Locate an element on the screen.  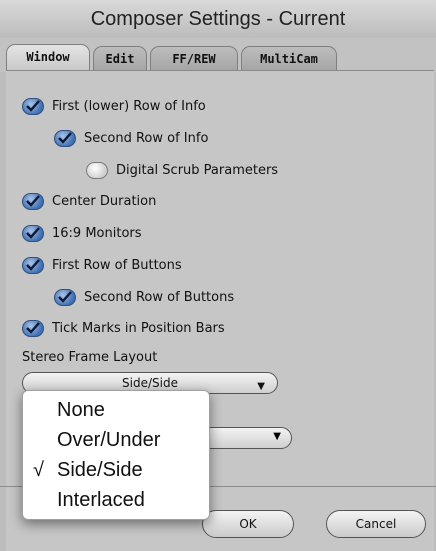
select-value: Side/Side is located at coordinates (150, 383).